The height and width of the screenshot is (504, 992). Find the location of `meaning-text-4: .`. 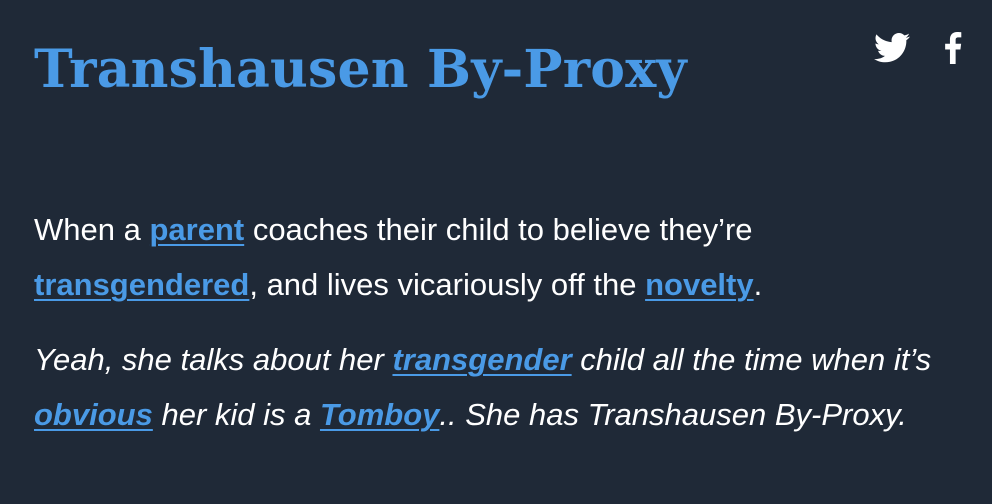

meaning-text-4: . is located at coordinates (758, 284).